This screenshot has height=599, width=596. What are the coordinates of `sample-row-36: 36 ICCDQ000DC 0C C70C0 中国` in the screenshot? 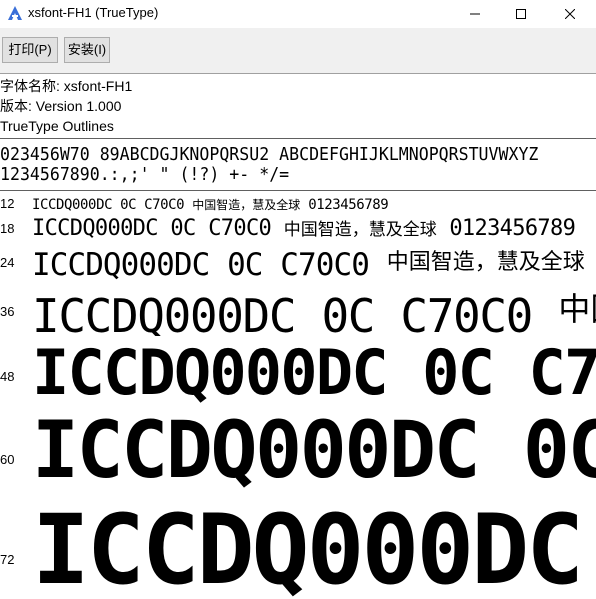 It's located at (298, 310).